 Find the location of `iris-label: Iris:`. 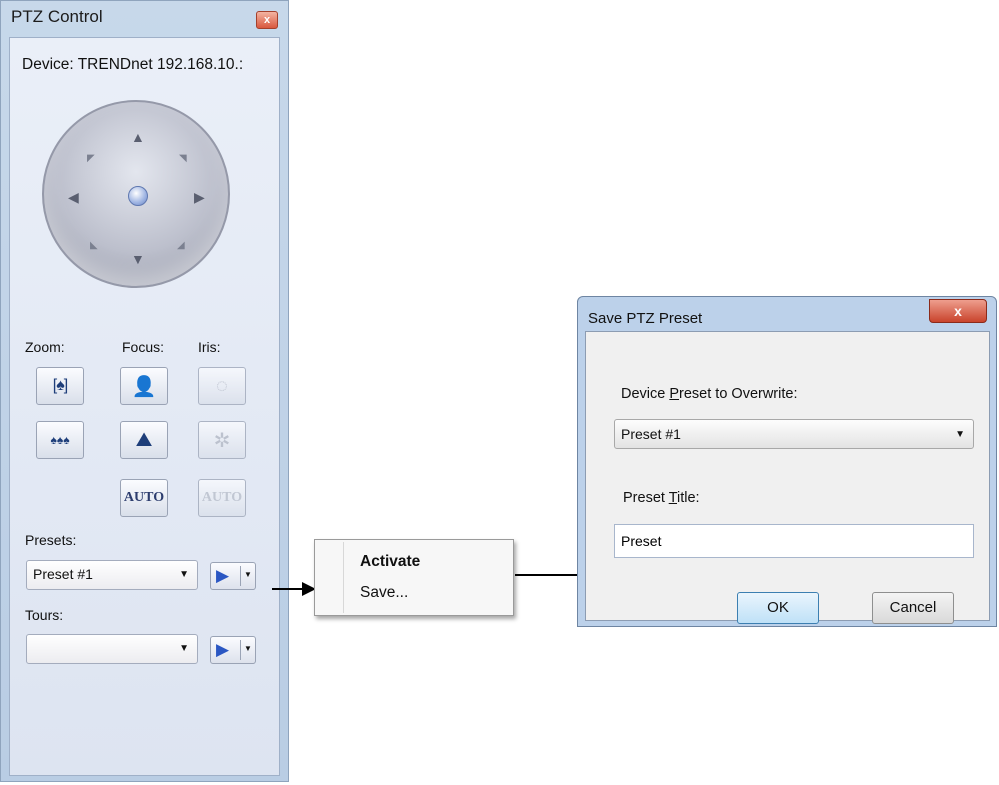

iris-label: Iris: is located at coordinates (209, 347).